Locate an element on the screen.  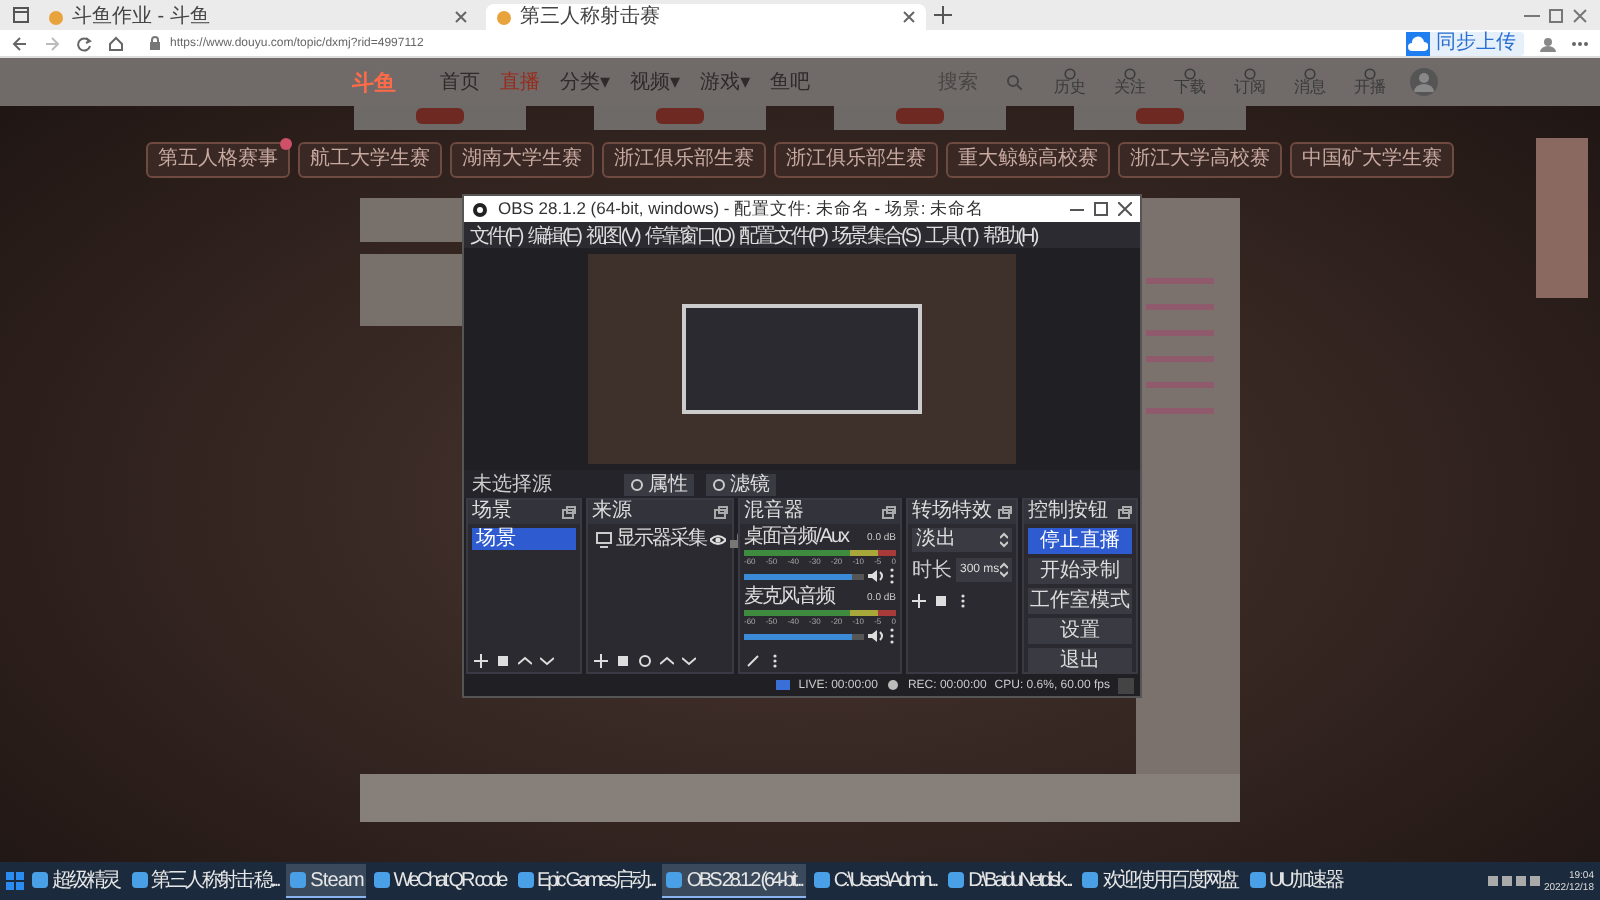
home-icon is located at coordinates (116, 43).